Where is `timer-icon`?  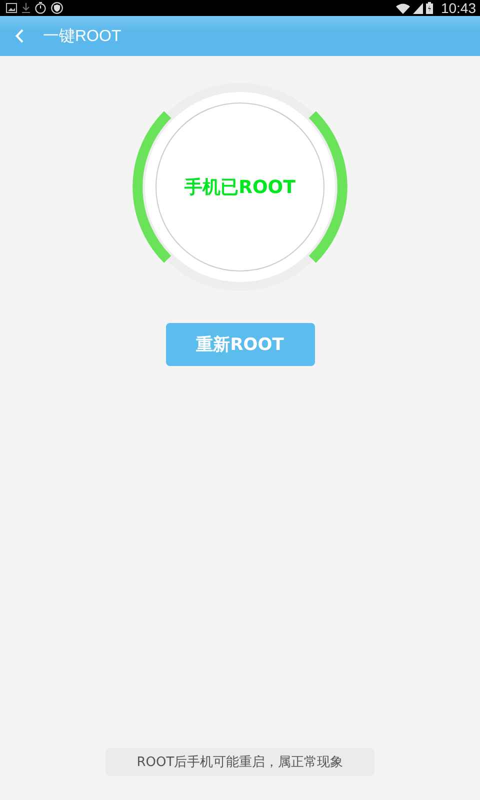 timer-icon is located at coordinates (40, 8).